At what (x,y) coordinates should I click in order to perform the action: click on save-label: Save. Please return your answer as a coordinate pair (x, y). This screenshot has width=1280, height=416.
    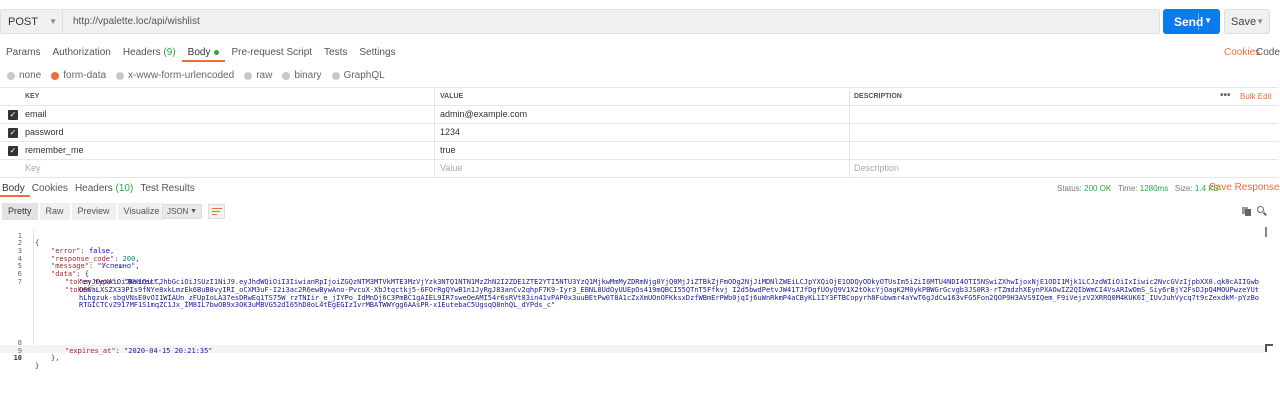
    Looking at the image, I should click on (1244, 21).